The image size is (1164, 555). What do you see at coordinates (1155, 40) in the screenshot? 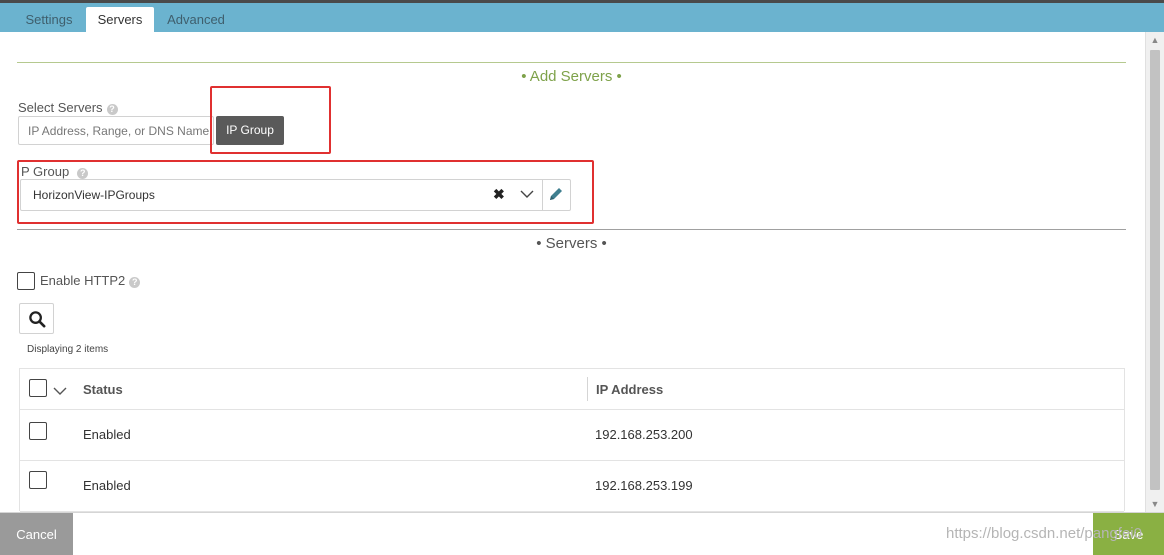
I see `scroll-up-arrow-icon: ▲` at bounding box center [1155, 40].